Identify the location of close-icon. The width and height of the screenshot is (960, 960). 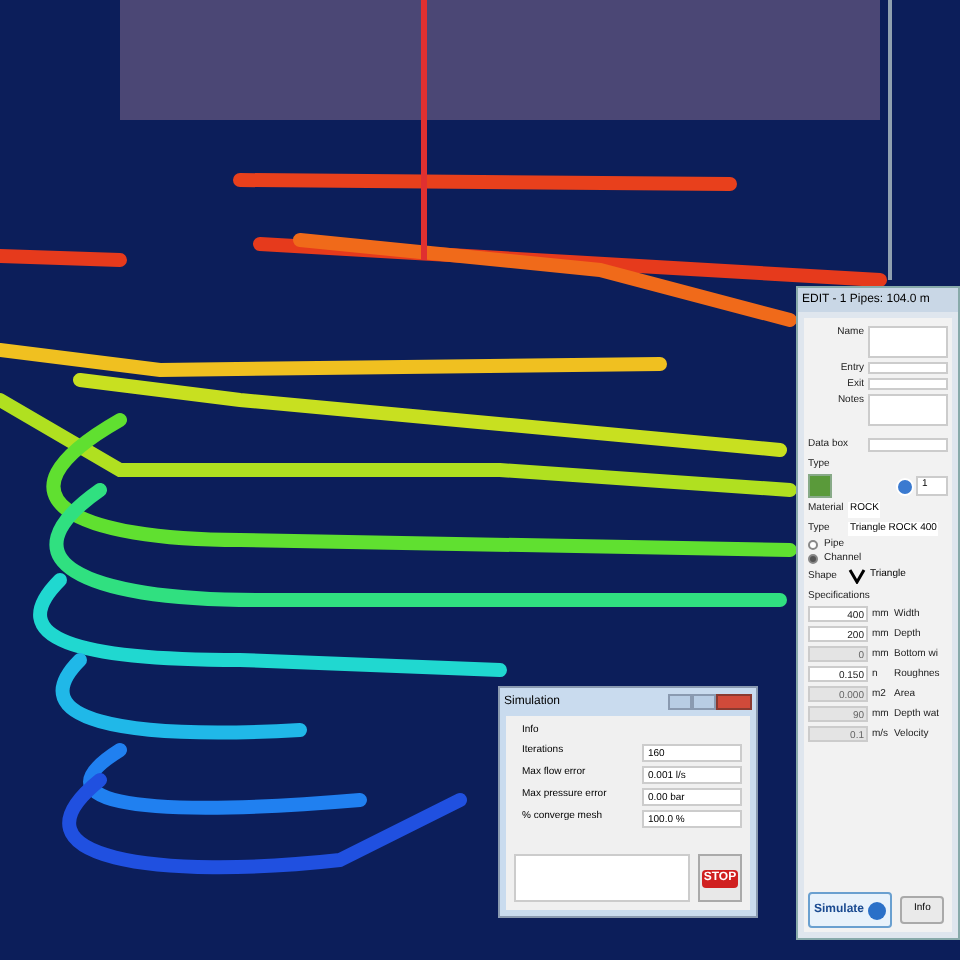
(734, 702).